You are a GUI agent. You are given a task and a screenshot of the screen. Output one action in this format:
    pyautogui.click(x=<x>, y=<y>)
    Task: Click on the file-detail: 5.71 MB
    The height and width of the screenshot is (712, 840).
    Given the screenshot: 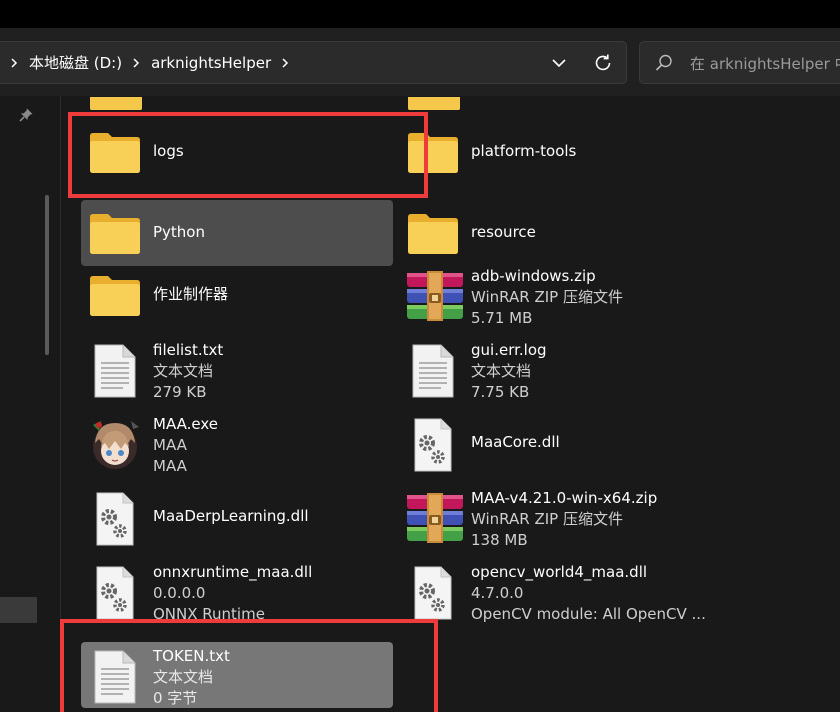 What is the action you would take?
    pyautogui.click(x=502, y=318)
    